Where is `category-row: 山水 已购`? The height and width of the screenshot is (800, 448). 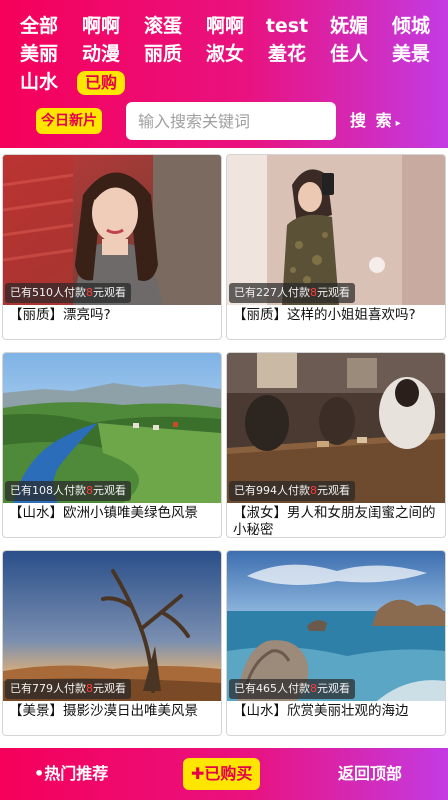 category-row: 山水 已购 is located at coordinates (226, 82).